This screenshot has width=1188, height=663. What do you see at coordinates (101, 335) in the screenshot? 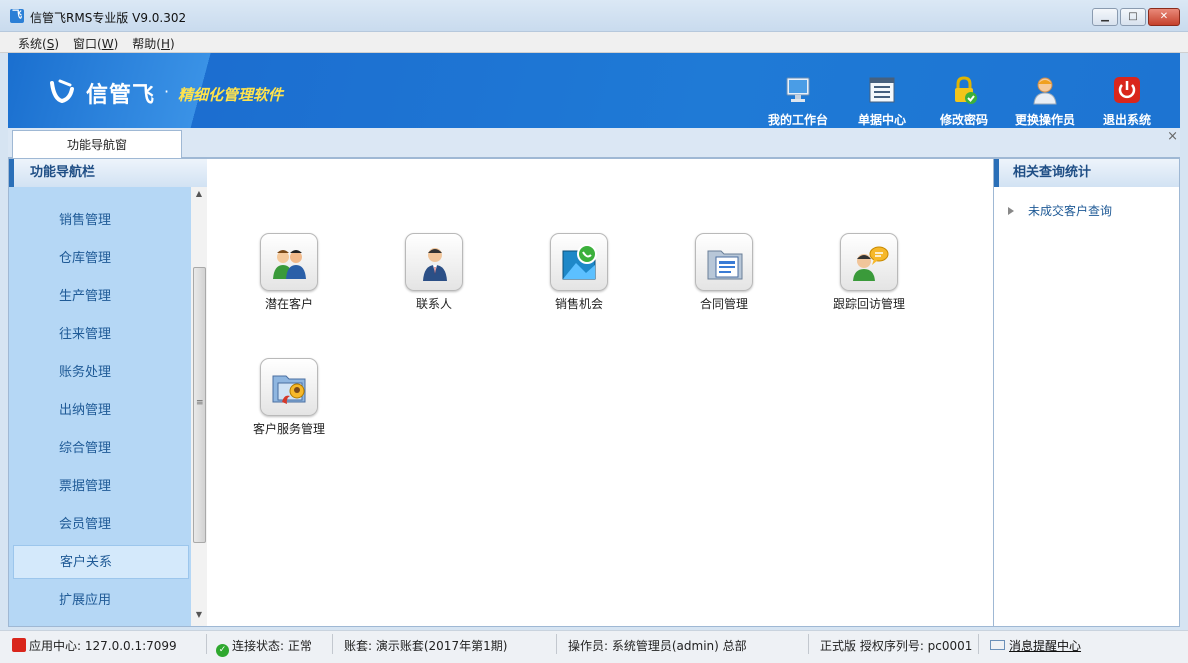
I see `nav-item-accounts: 往来管理` at bounding box center [101, 335].